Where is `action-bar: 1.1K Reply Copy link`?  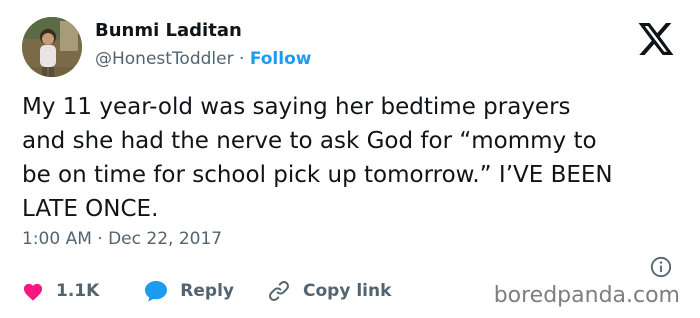
action-bar: 1.1K Reply Copy link is located at coordinates (206, 291).